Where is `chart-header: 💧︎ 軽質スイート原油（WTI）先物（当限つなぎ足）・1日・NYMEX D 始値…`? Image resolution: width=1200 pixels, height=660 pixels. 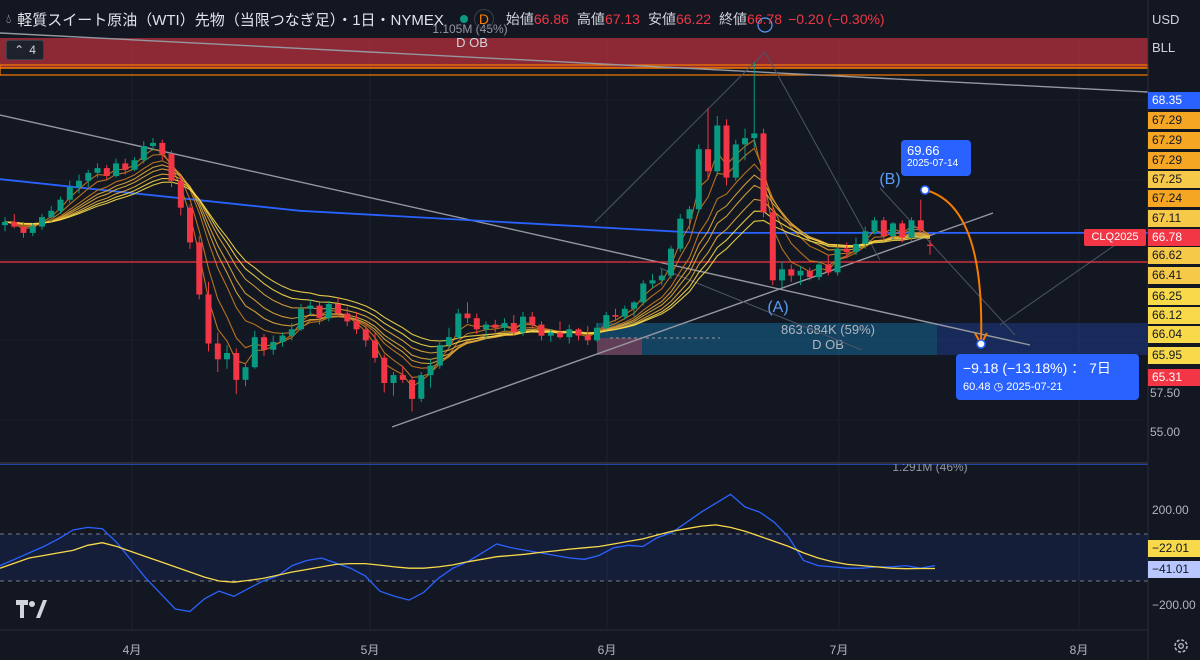
chart-header: 💧︎ 軽質スイート原油（WTI）先物（当限つなぎ足）・1日・NYMEX D 始値… is located at coordinates (574, 19).